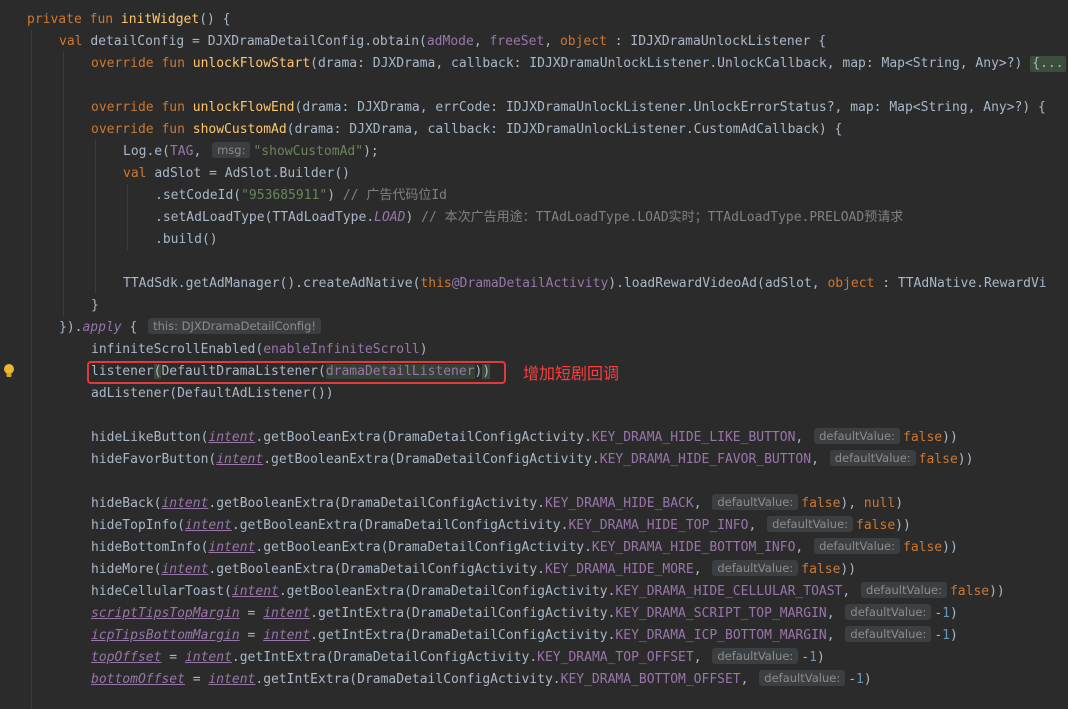 The width and height of the screenshot is (1068, 709). What do you see at coordinates (821, 503) in the screenshot?
I see `code-token: false` at bounding box center [821, 503].